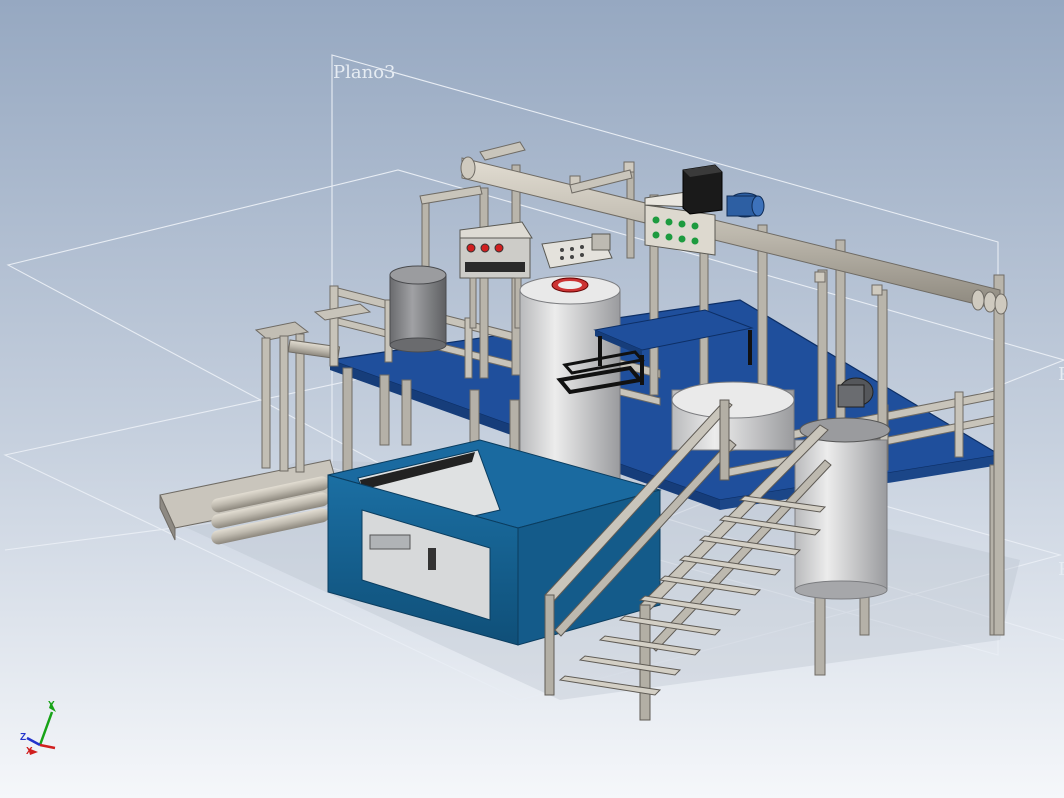  Describe the element at coordinates (418, 309) in the screenshot. I see `small-mixing-tank` at that location.